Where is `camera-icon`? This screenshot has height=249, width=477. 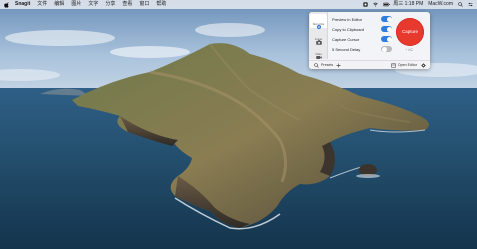
camera-icon is located at coordinates (318, 38).